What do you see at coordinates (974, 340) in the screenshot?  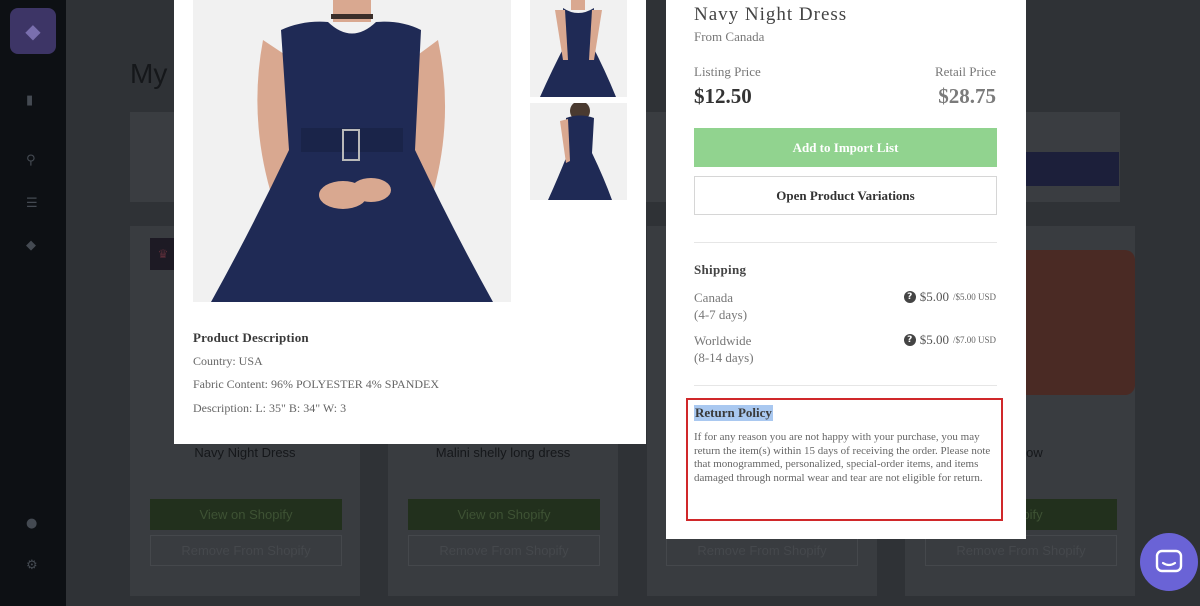 I see `shipping-price-usd: /$7.00 USD` at bounding box center [974, 340].